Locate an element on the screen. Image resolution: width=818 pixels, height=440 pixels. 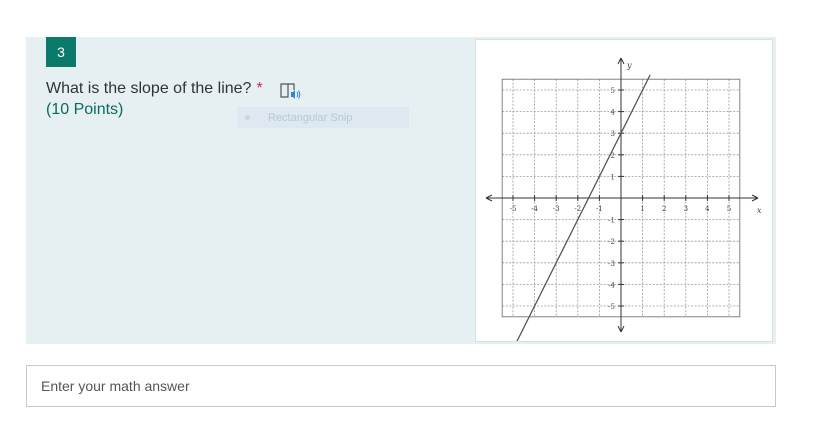
y-tick-label: 5 is located at coordinates (613, 91).